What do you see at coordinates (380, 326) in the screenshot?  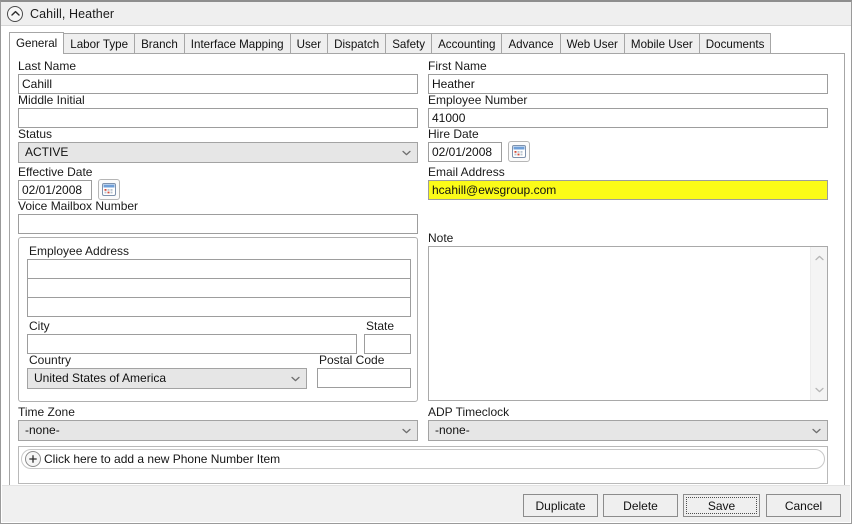 I see `state-label: State` at bounding box center [380, 326].